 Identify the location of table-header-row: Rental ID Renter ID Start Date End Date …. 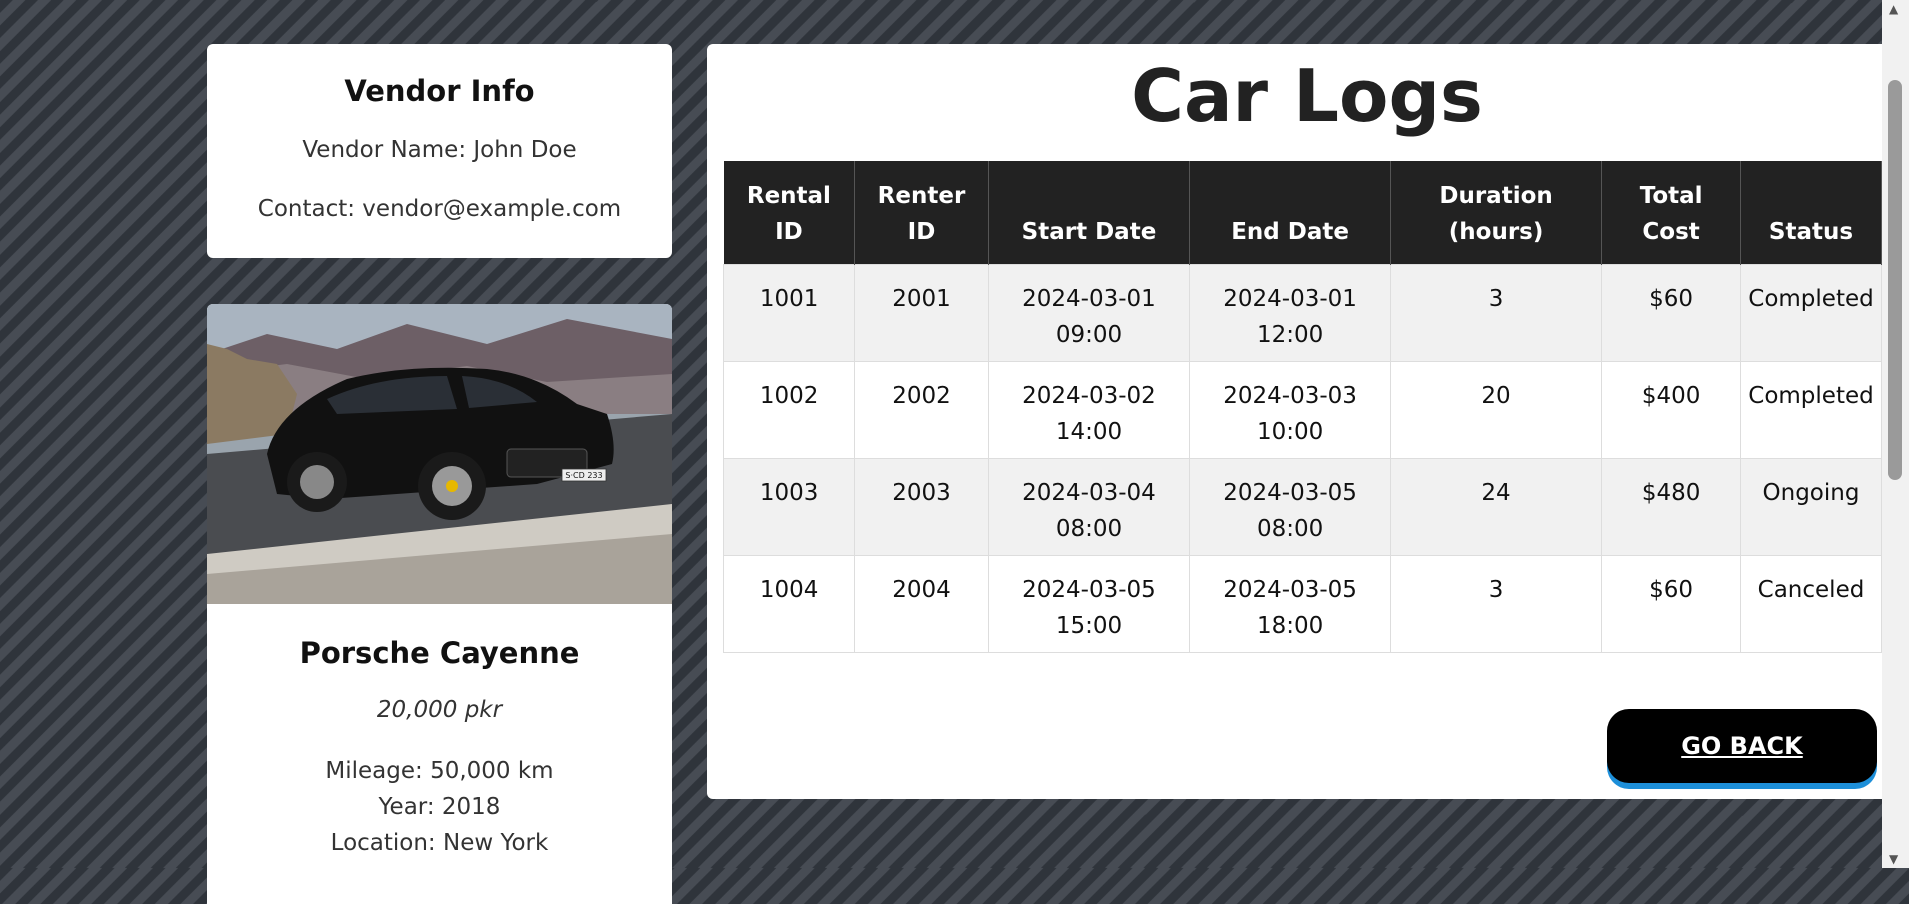
(1302, 212).